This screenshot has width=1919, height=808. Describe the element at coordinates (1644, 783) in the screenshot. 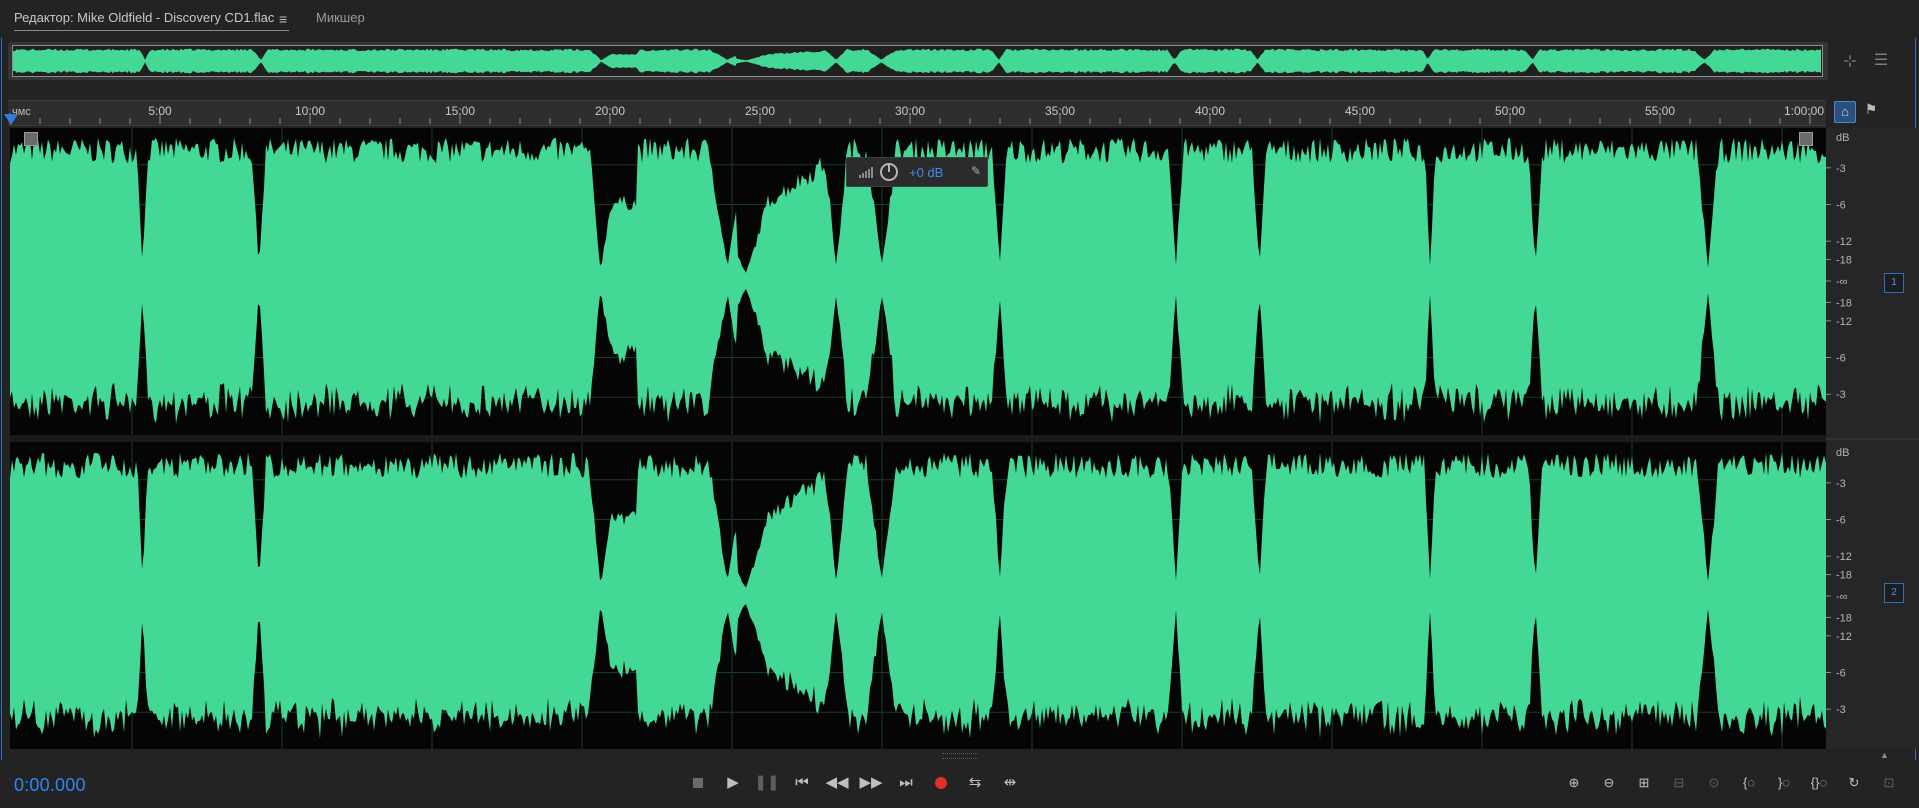

I see `zoom-in-time-icon: ⊞` at that location.